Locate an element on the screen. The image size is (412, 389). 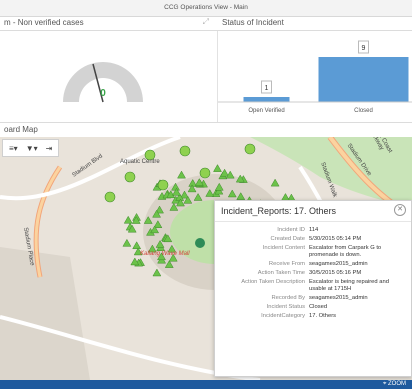
map-toolbar: ≡▾ ▼▾ ⇥ is located at coordinates (31, 148).